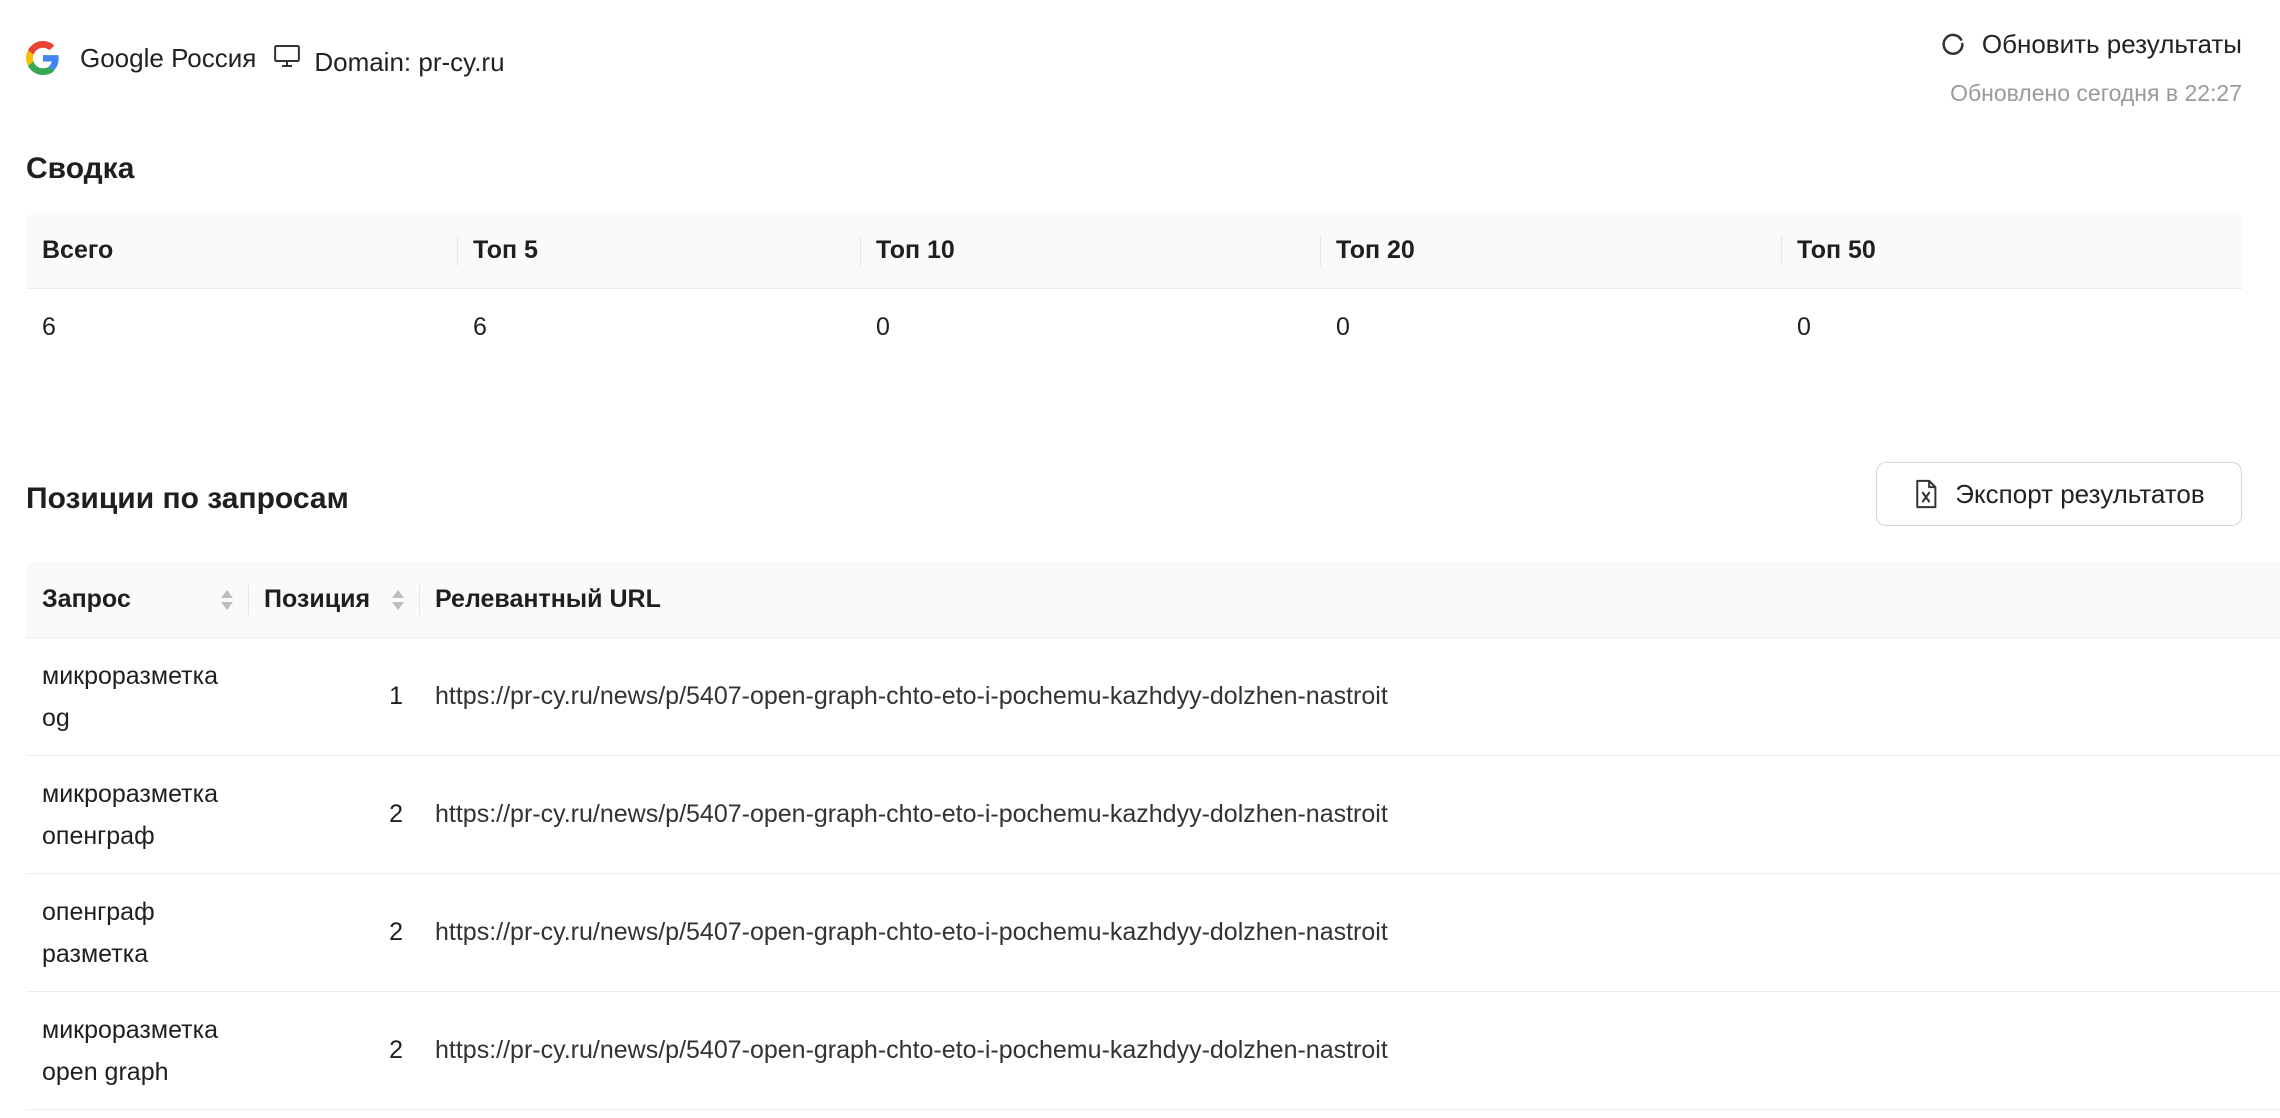 The height and width of the screenshot is (1118, 2280). I want to click on monitor-icon, so click(287, 56).